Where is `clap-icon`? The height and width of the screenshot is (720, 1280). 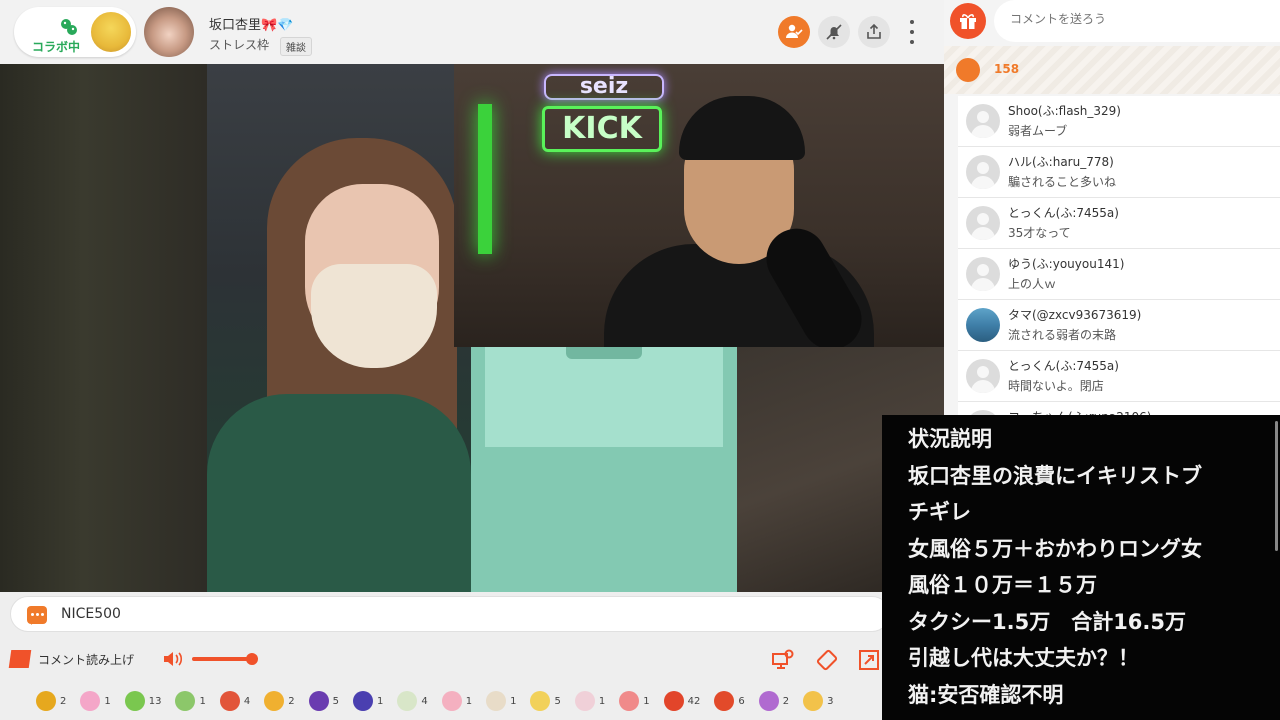
clap-icon is located at coordinates (968, 70).